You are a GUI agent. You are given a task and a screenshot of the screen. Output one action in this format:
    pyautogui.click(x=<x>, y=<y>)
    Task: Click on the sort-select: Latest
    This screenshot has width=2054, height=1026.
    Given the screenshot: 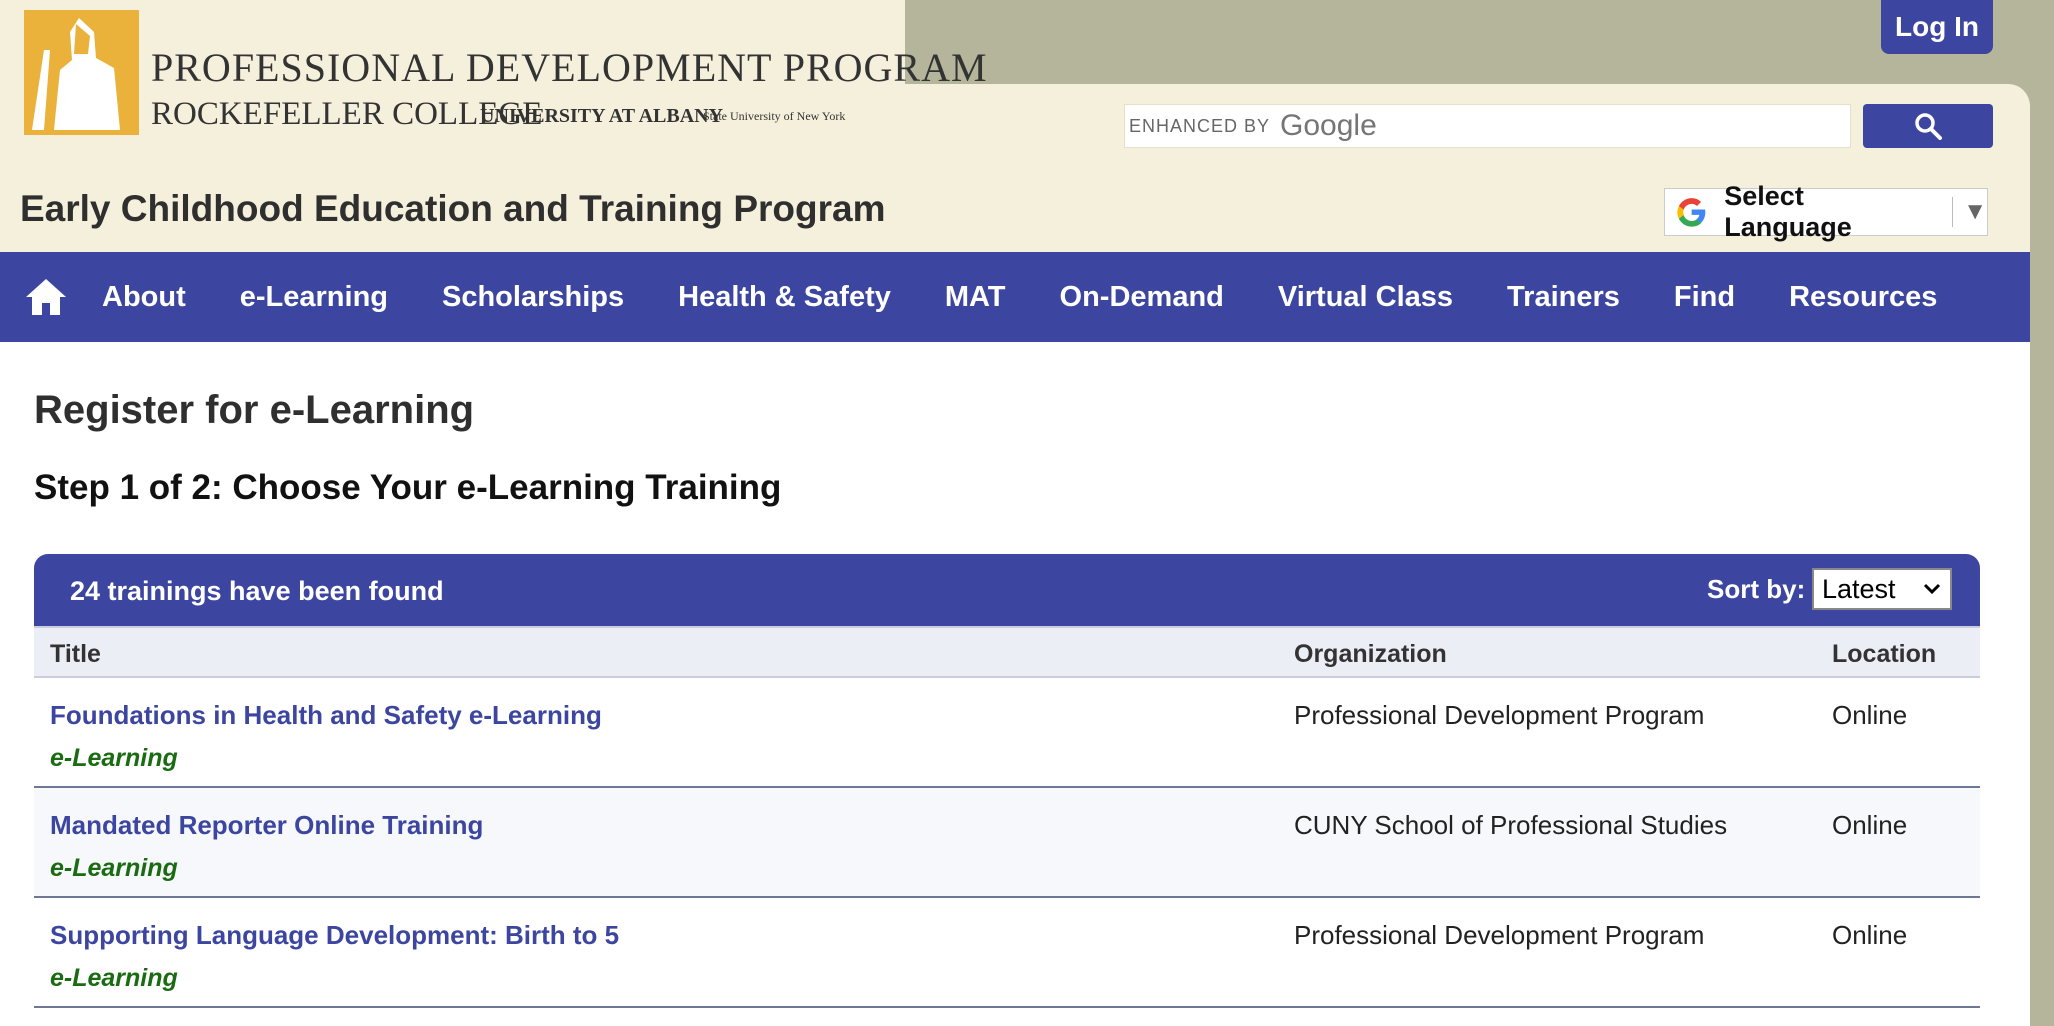 What is the action you would take?
    pyautogui.click(x=1882, y=589)
    